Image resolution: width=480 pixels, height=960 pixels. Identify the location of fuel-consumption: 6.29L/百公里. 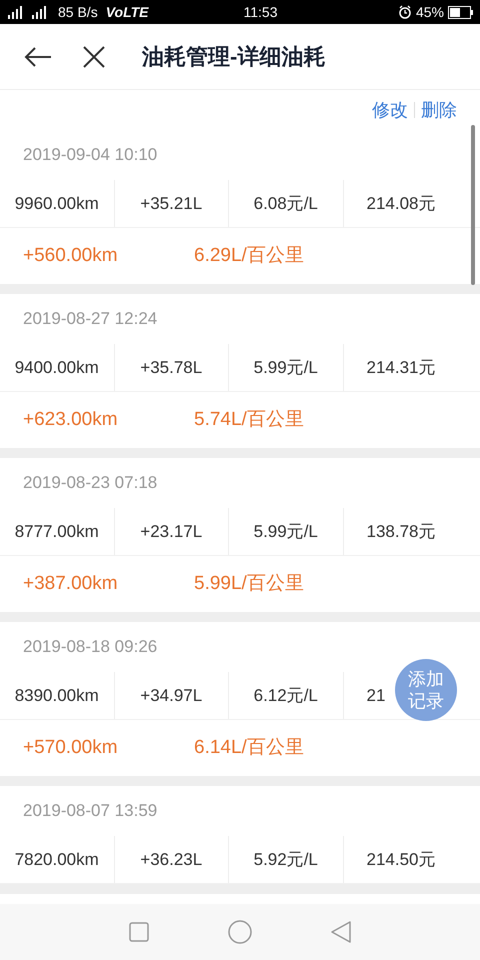
(249, 256).